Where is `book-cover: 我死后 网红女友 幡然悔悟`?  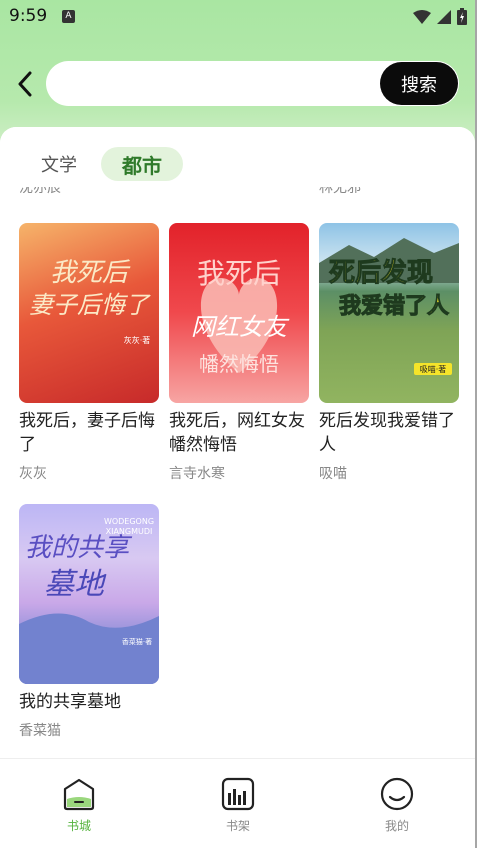
book-cover: 我死后 网红女友 幡然悔悟 is located at coordinates (239, 313).